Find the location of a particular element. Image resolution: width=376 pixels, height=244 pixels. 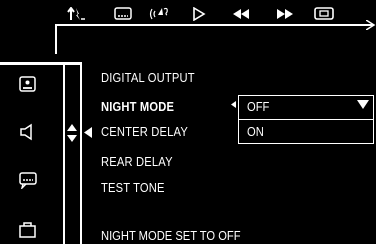

display-icon is located at coordinates (324, 14).